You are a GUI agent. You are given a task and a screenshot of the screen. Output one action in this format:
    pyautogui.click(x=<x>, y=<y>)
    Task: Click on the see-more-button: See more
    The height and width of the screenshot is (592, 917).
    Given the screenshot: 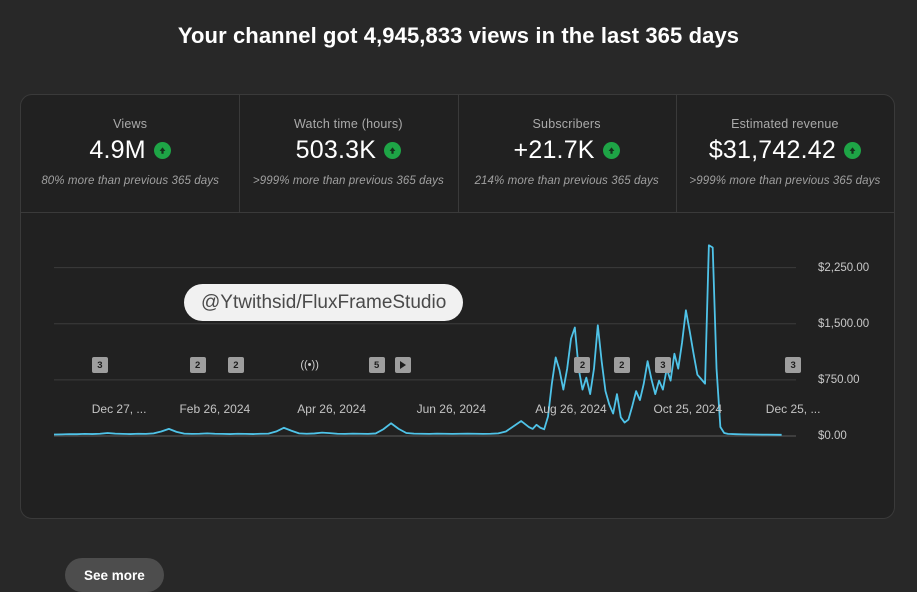 What is the action you would take?
    pyautogui.click(x=114, y=575)
    